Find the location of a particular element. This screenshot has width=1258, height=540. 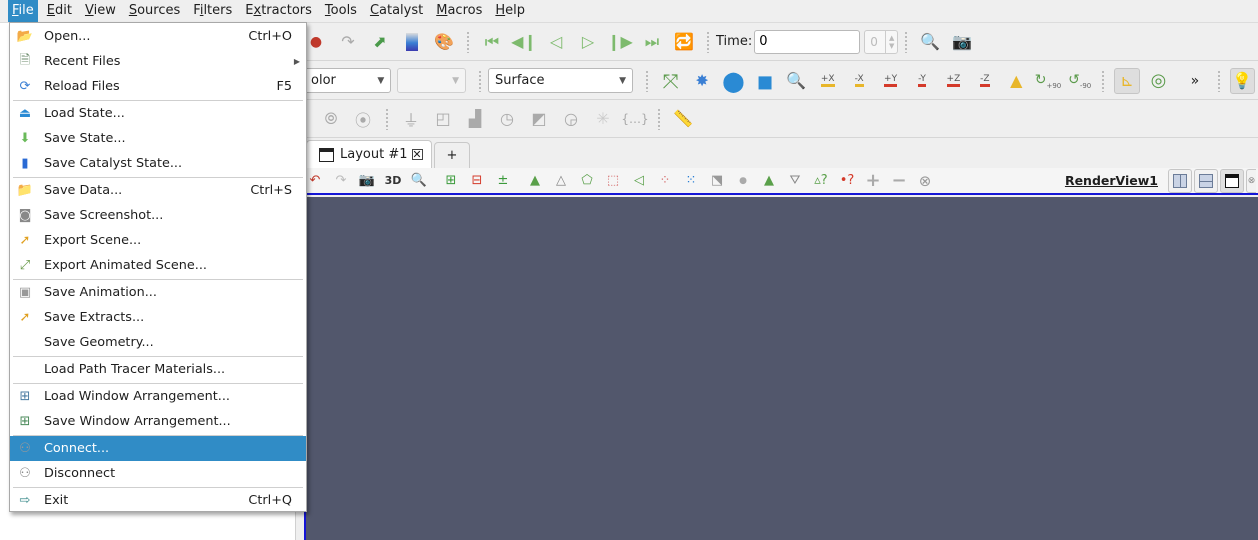

grow-selection-button: + is located at coordinates (873, 181).